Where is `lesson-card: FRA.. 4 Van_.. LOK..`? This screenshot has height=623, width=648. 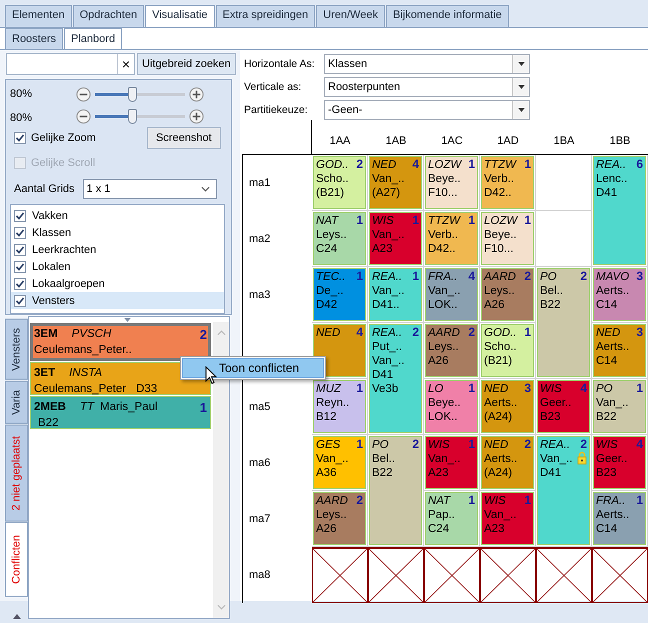
lesson-card: FRA.. 4 Van_.. LOK.. is located at coordinates (451, 294).